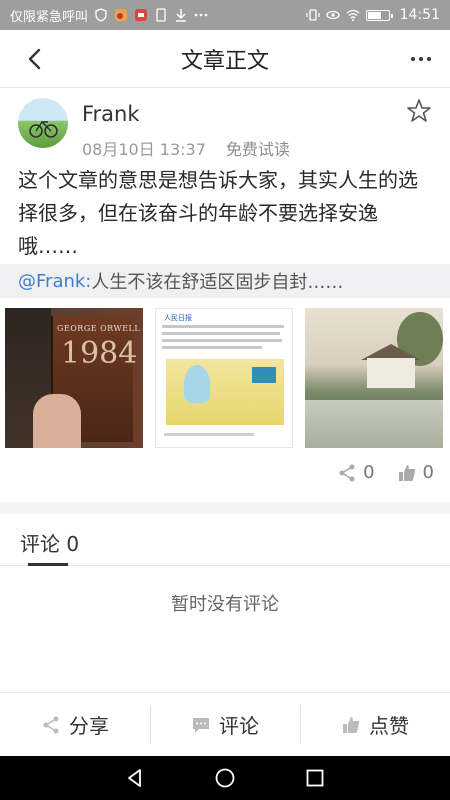 Image resolution: width=450 pixels, height=800 pixels. What do you see at coordinates (57, 421) in the screenshot?
I see `hand-shape` at bounding box center [57, 421].